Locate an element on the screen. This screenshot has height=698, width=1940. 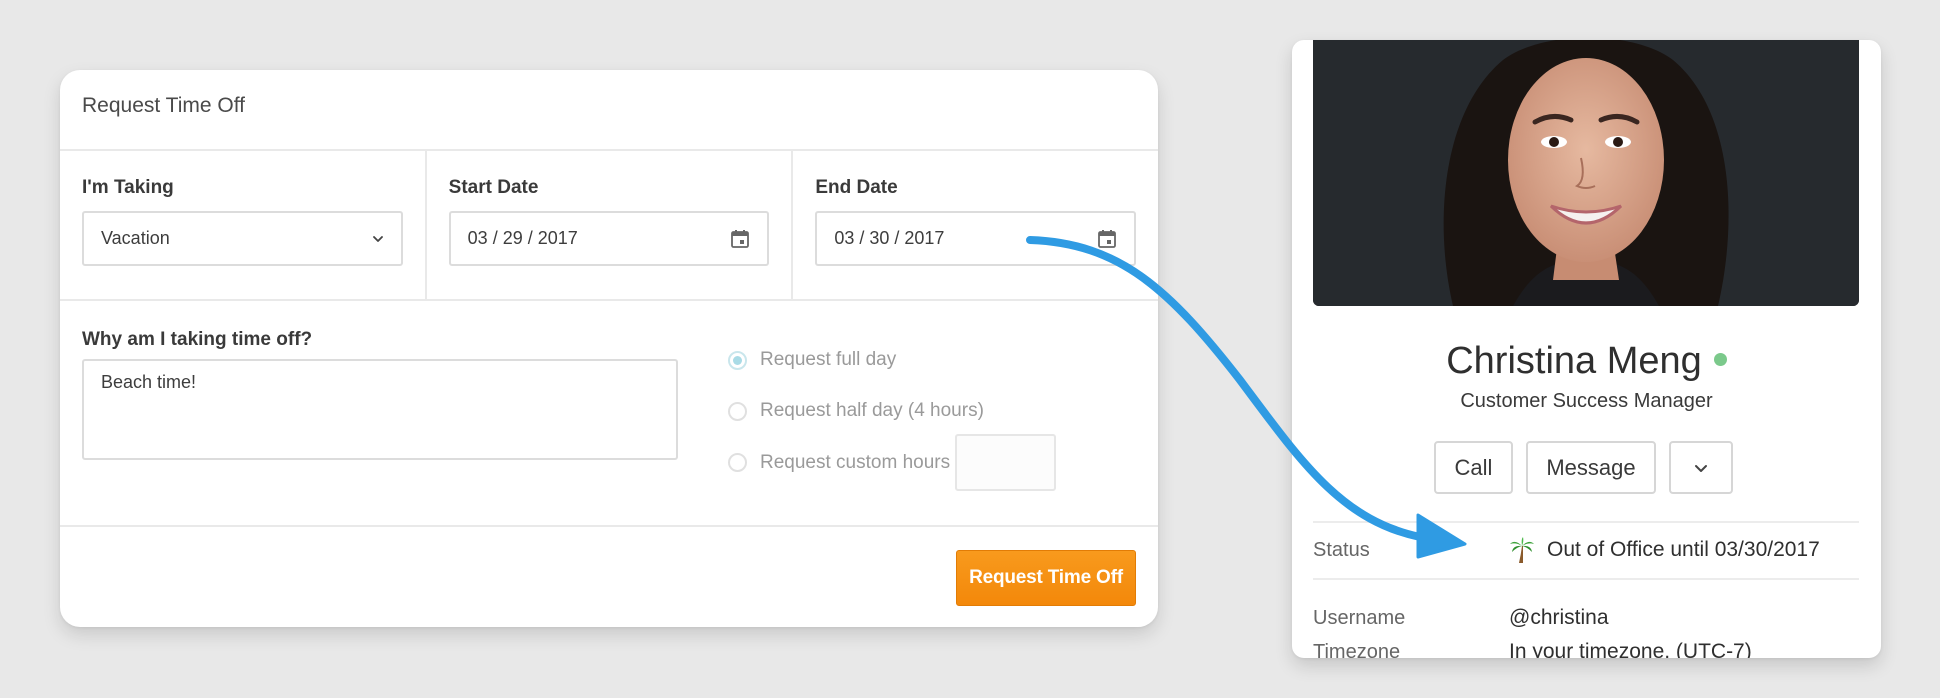
half-day-option: Request half day (4 hours) is located at coordinates (856, 411).